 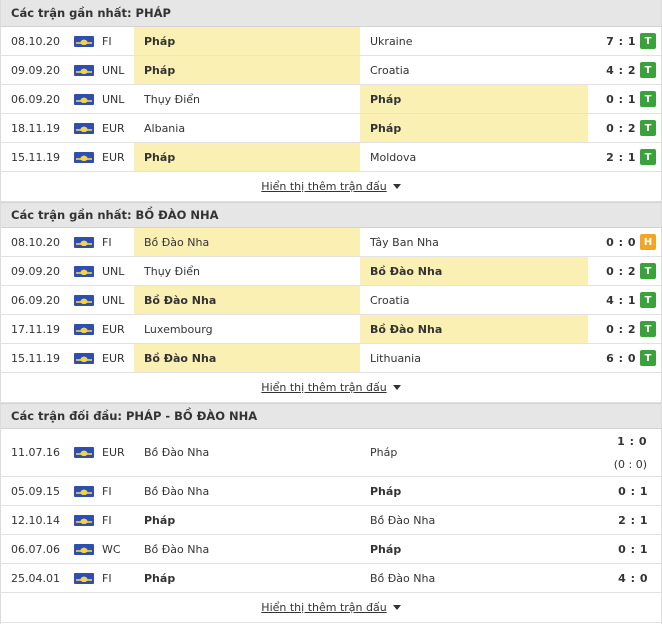 What do you see at coordinates (35, 329) in the screenshot?
I see `match-date: 17.11.19` at bounding box center [35, 329].